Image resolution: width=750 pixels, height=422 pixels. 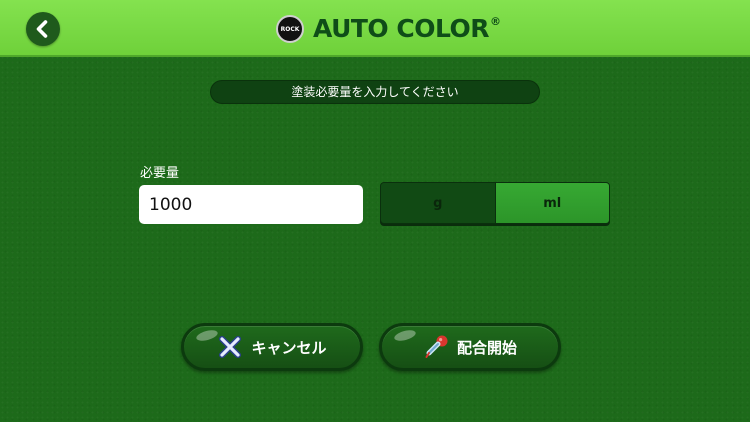 I want to click on instruction-banner: 塗装必要量を入力してください, so click(x=375, y=92).